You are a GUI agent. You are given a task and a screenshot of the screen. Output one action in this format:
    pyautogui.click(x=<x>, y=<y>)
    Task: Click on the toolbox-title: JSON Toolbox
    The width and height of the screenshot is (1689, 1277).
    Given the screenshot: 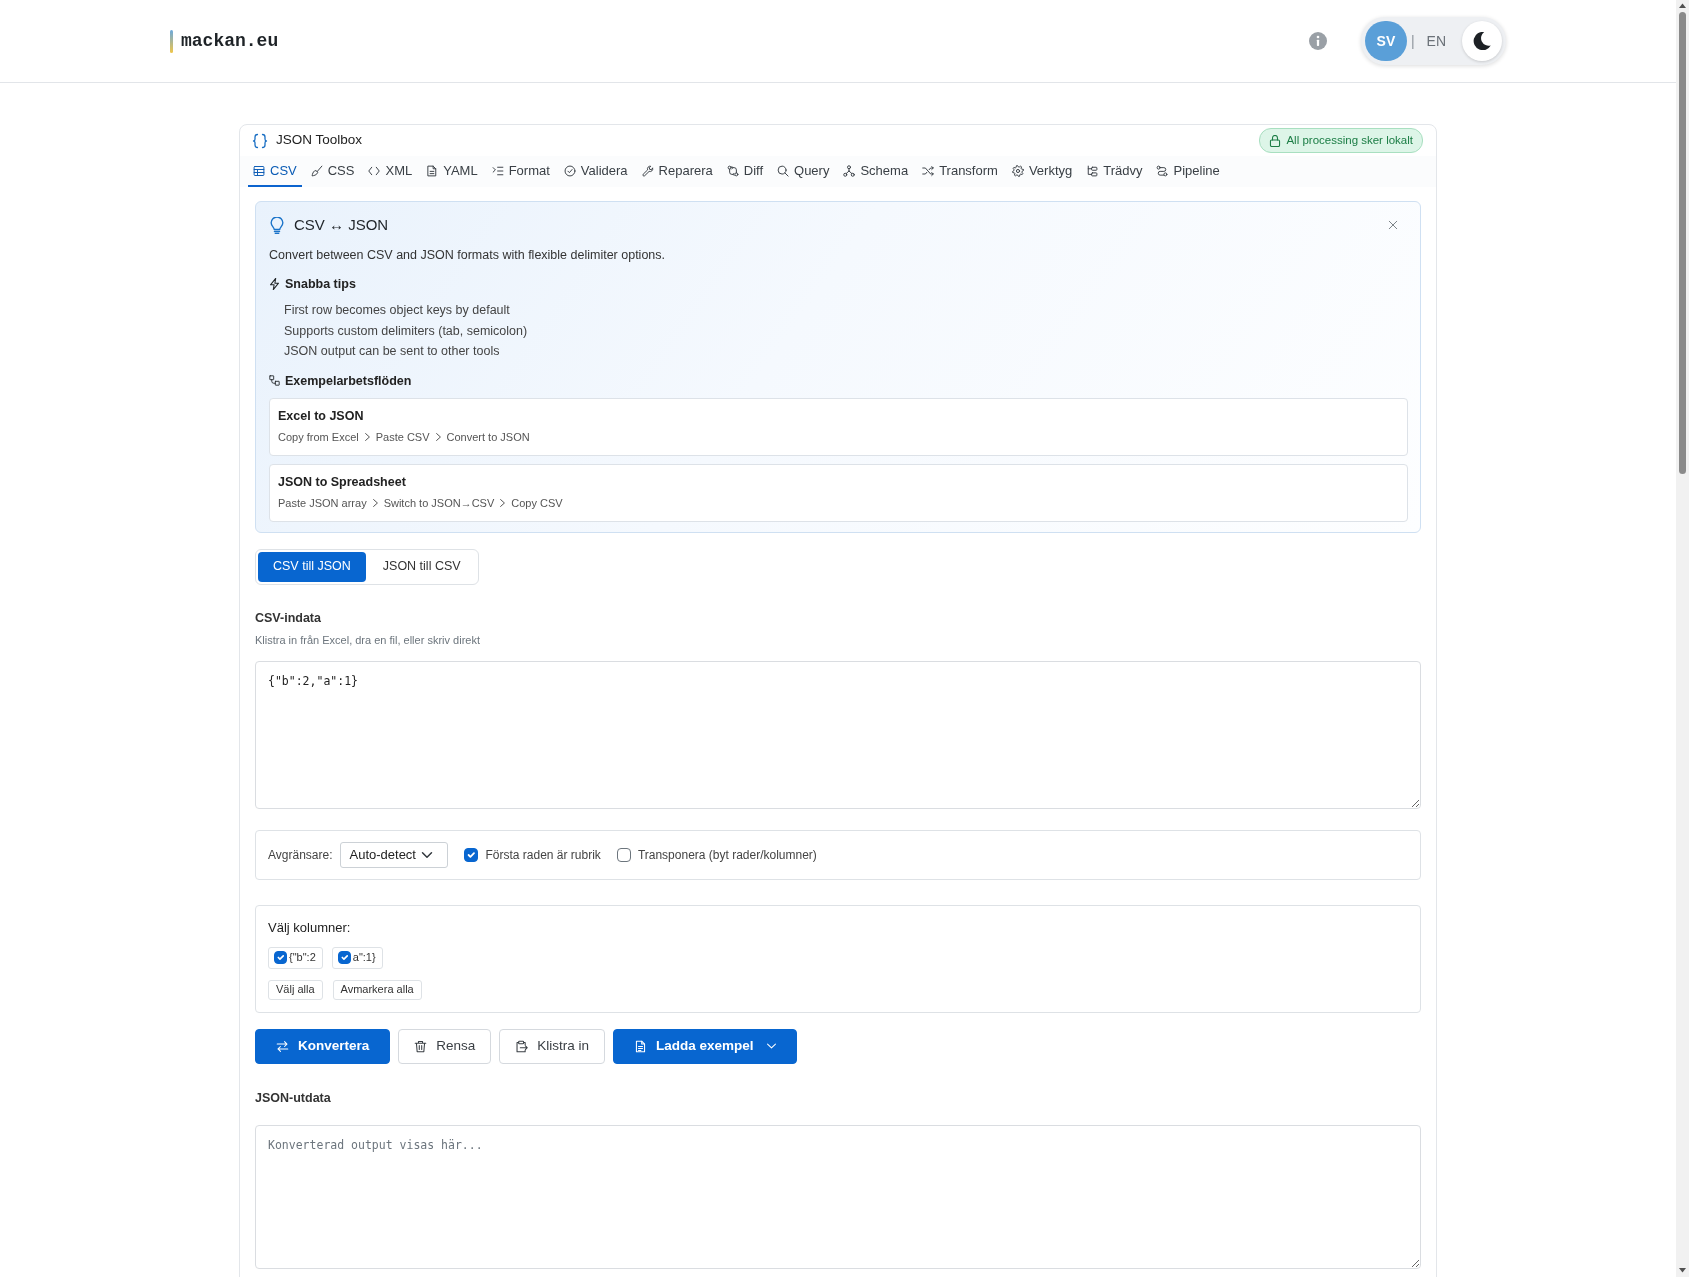 What is the action you would take?
    pyautogui.click(x=319, y=140)
    